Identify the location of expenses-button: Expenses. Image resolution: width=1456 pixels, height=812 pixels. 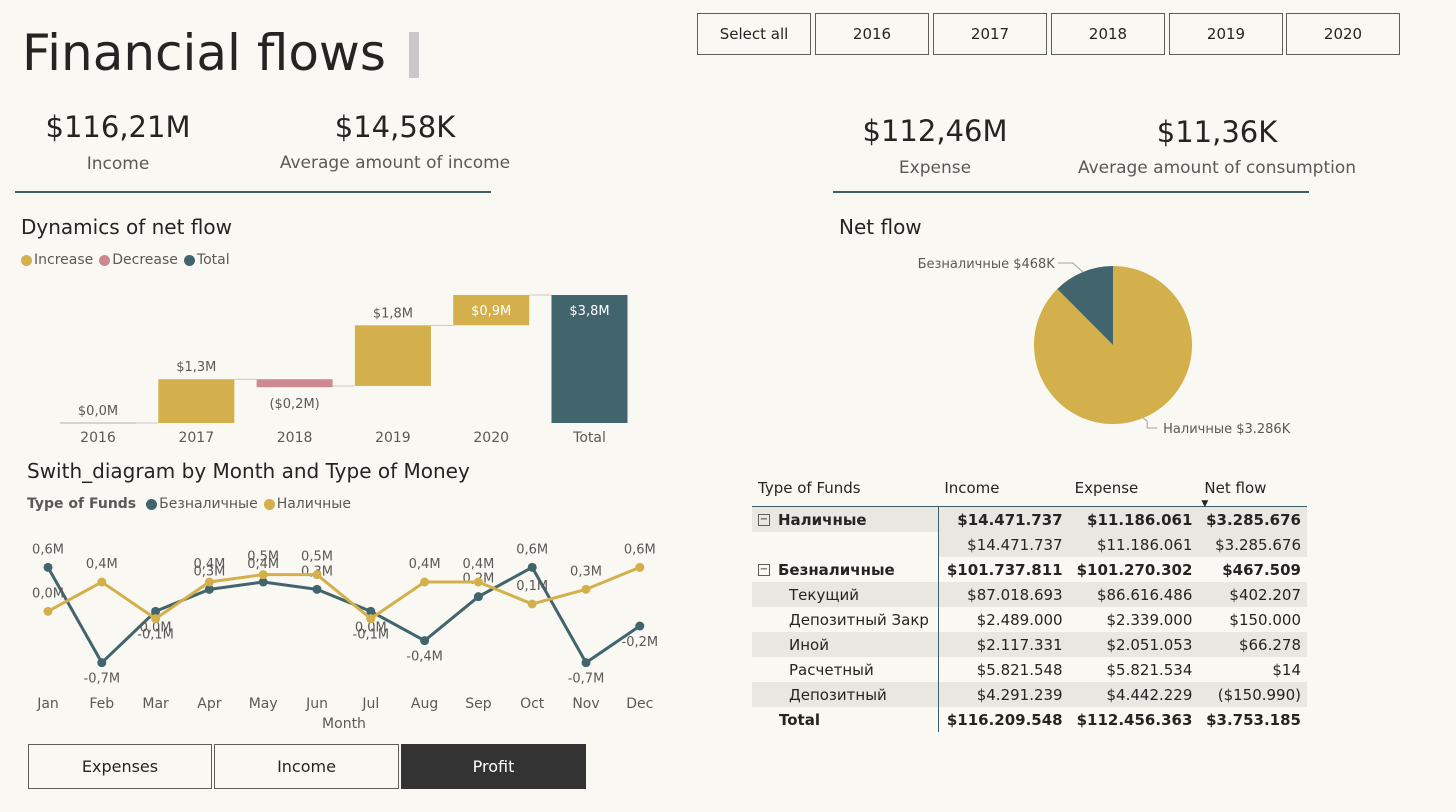
(120, 766).